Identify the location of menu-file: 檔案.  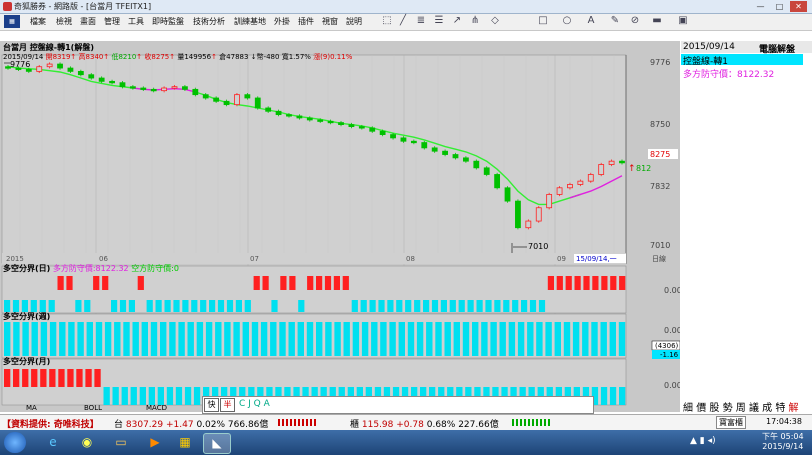
(38, 21).